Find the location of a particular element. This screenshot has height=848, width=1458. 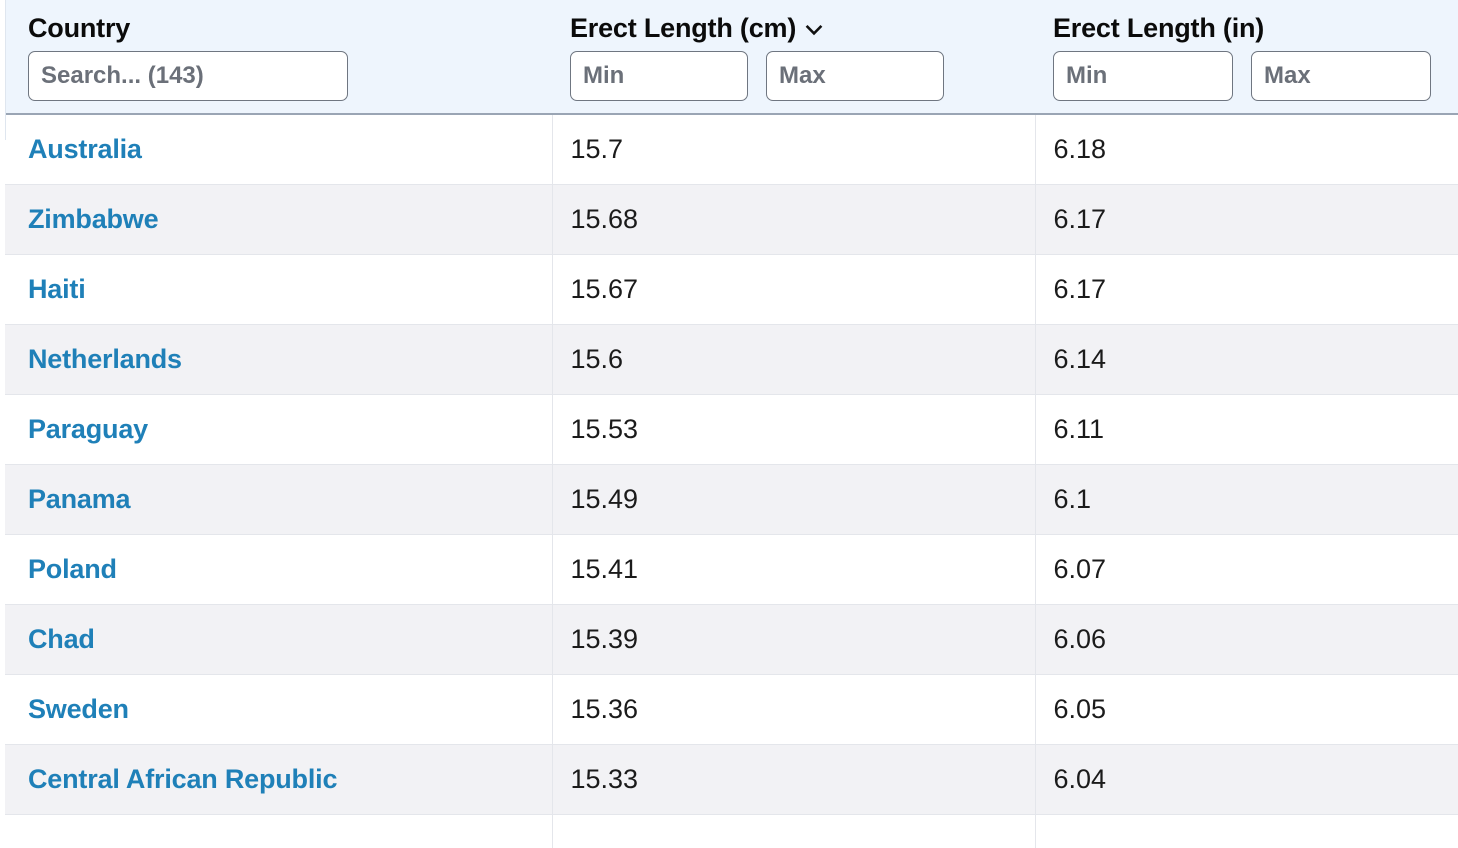

table-row: Central African Republic 15.33 6.04 is located at coordinates (729, 780).